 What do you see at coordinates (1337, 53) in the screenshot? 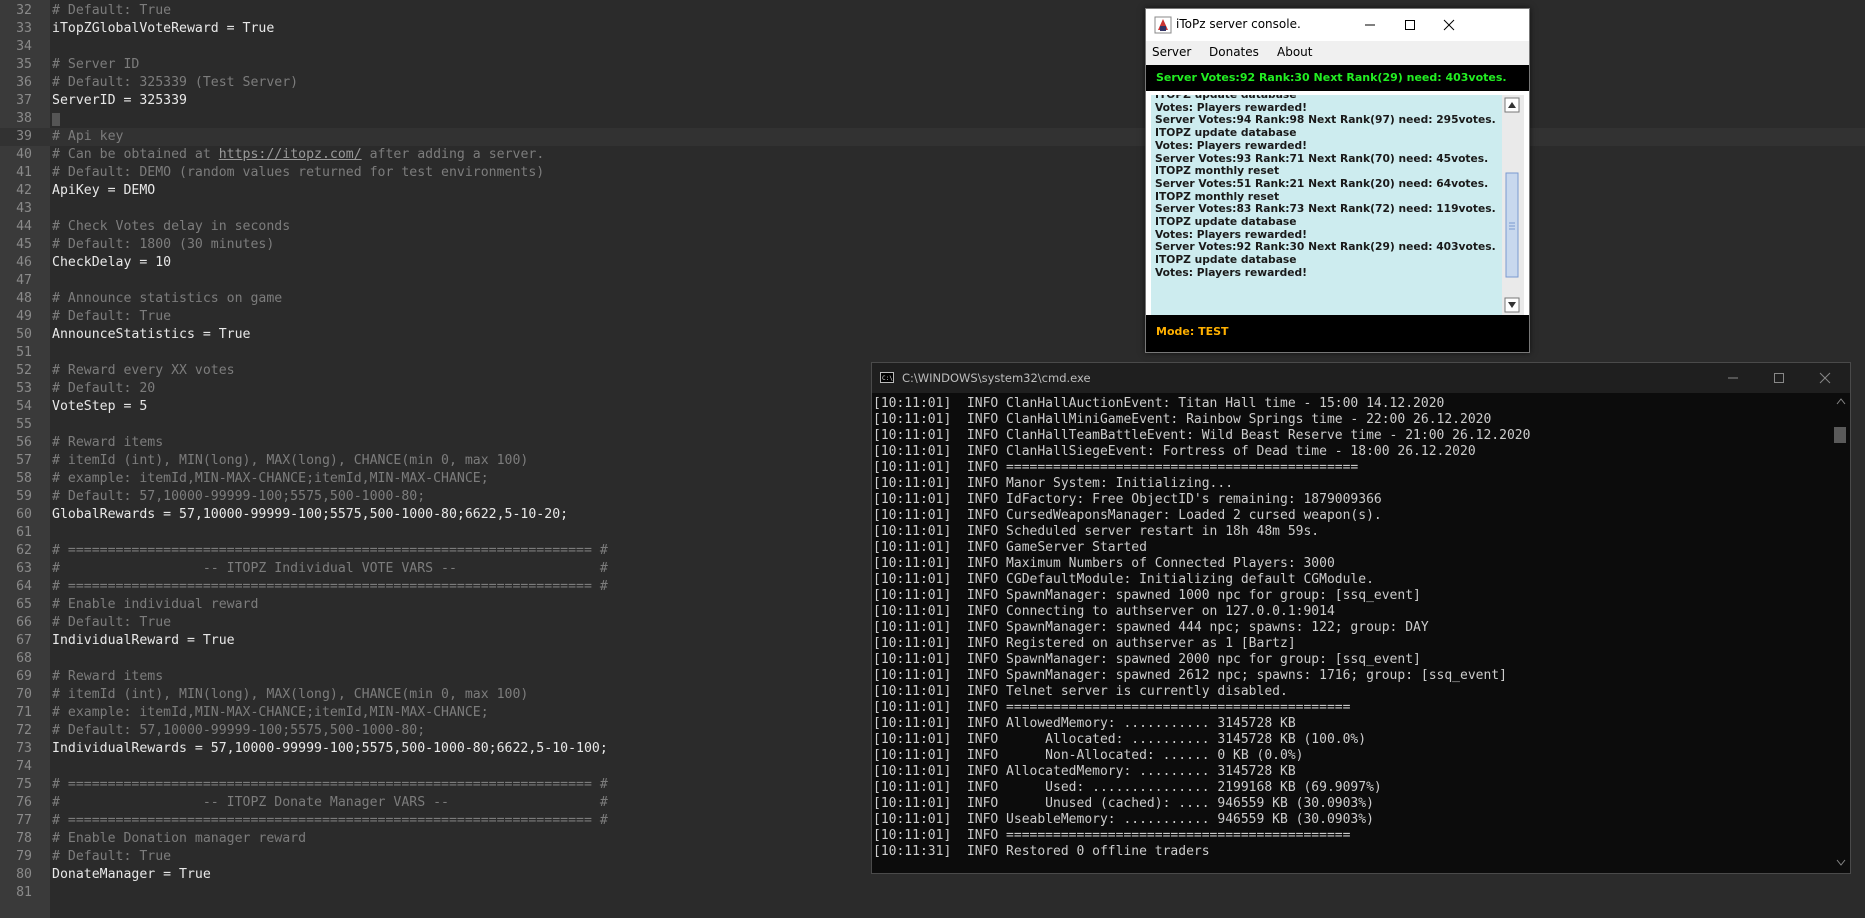
I see `itopz-menubar: Server Donates About` at bounding box center [1337, 53].